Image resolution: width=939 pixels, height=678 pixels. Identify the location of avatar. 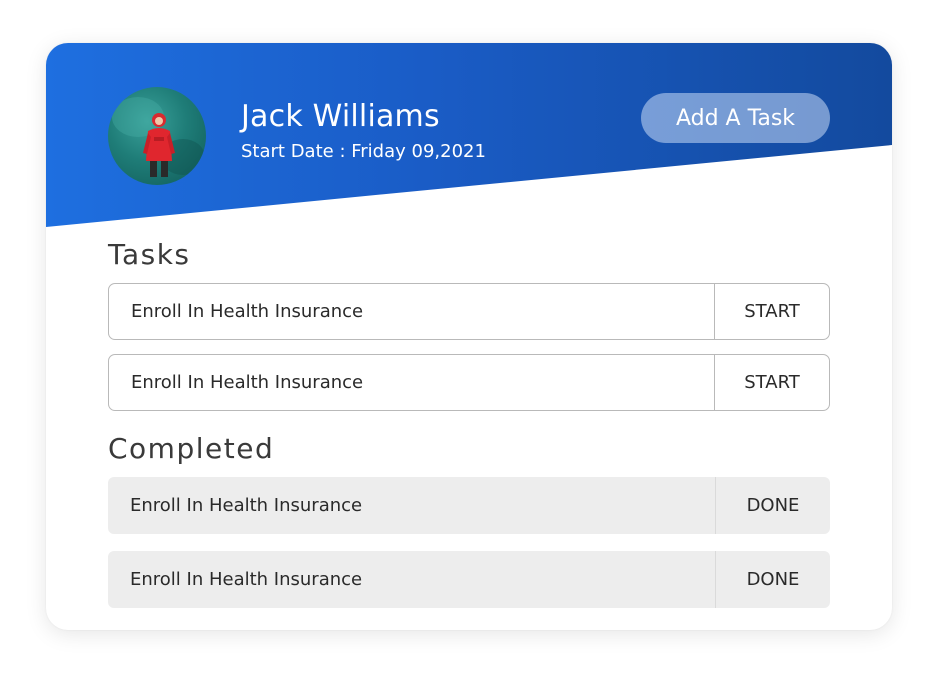
(157, 136).